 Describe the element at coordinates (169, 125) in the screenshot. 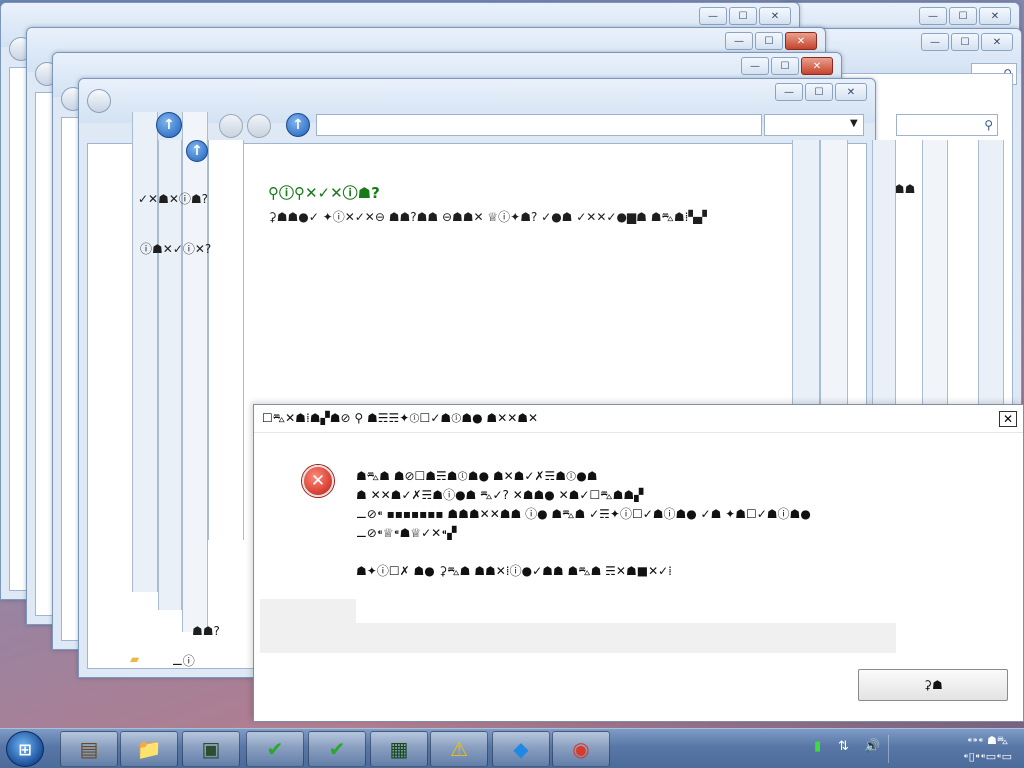

I see `up-folder-button: ↑` at that location.